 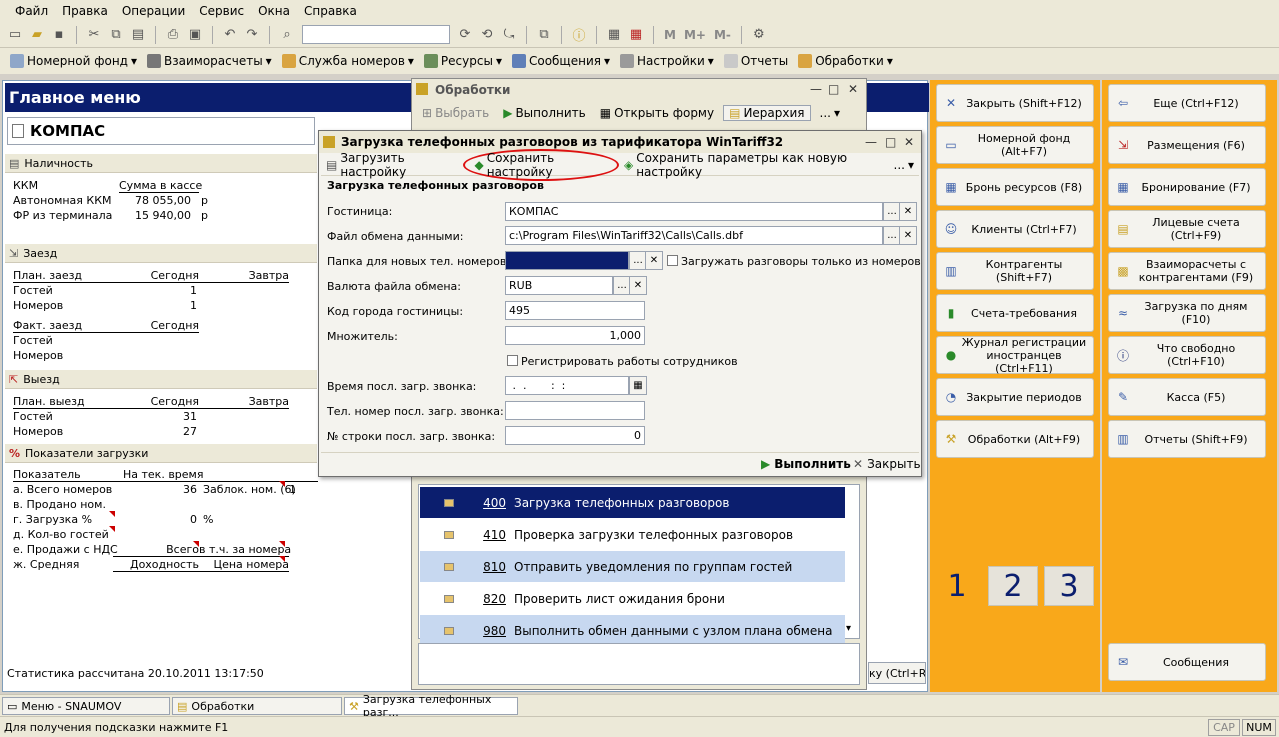 I want to click on tab-1: 1, so click(x=957, y=586).